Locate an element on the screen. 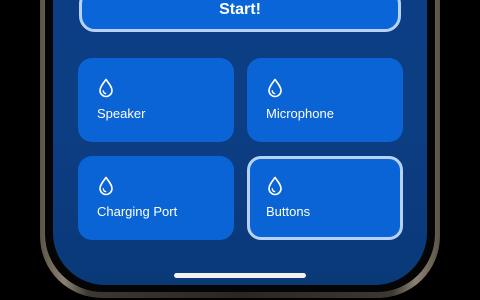 The width and height of the screenshot is (480, 300). tile-microphone-label: Microphone is located at coordinates (300, 113).